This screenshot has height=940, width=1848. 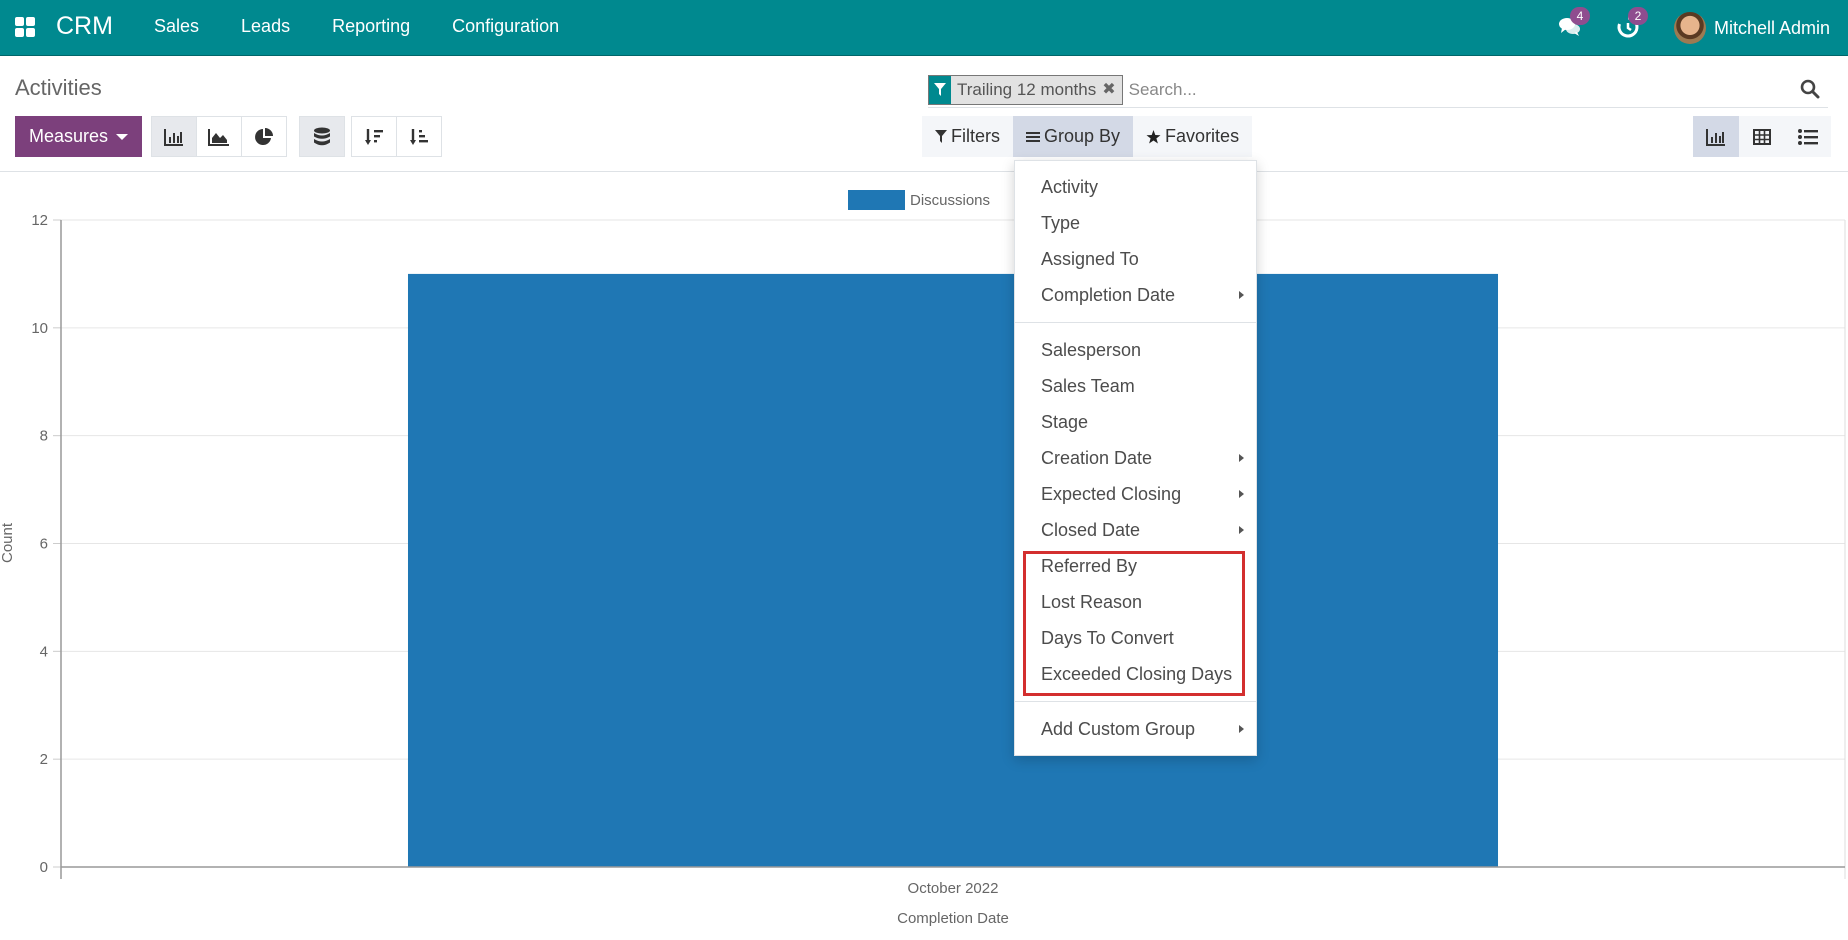 What do you see at coordinates (1089, 566) in the screenshot?
I see `groupby-option-label: Referred By` at bounding box center [1089, 566].